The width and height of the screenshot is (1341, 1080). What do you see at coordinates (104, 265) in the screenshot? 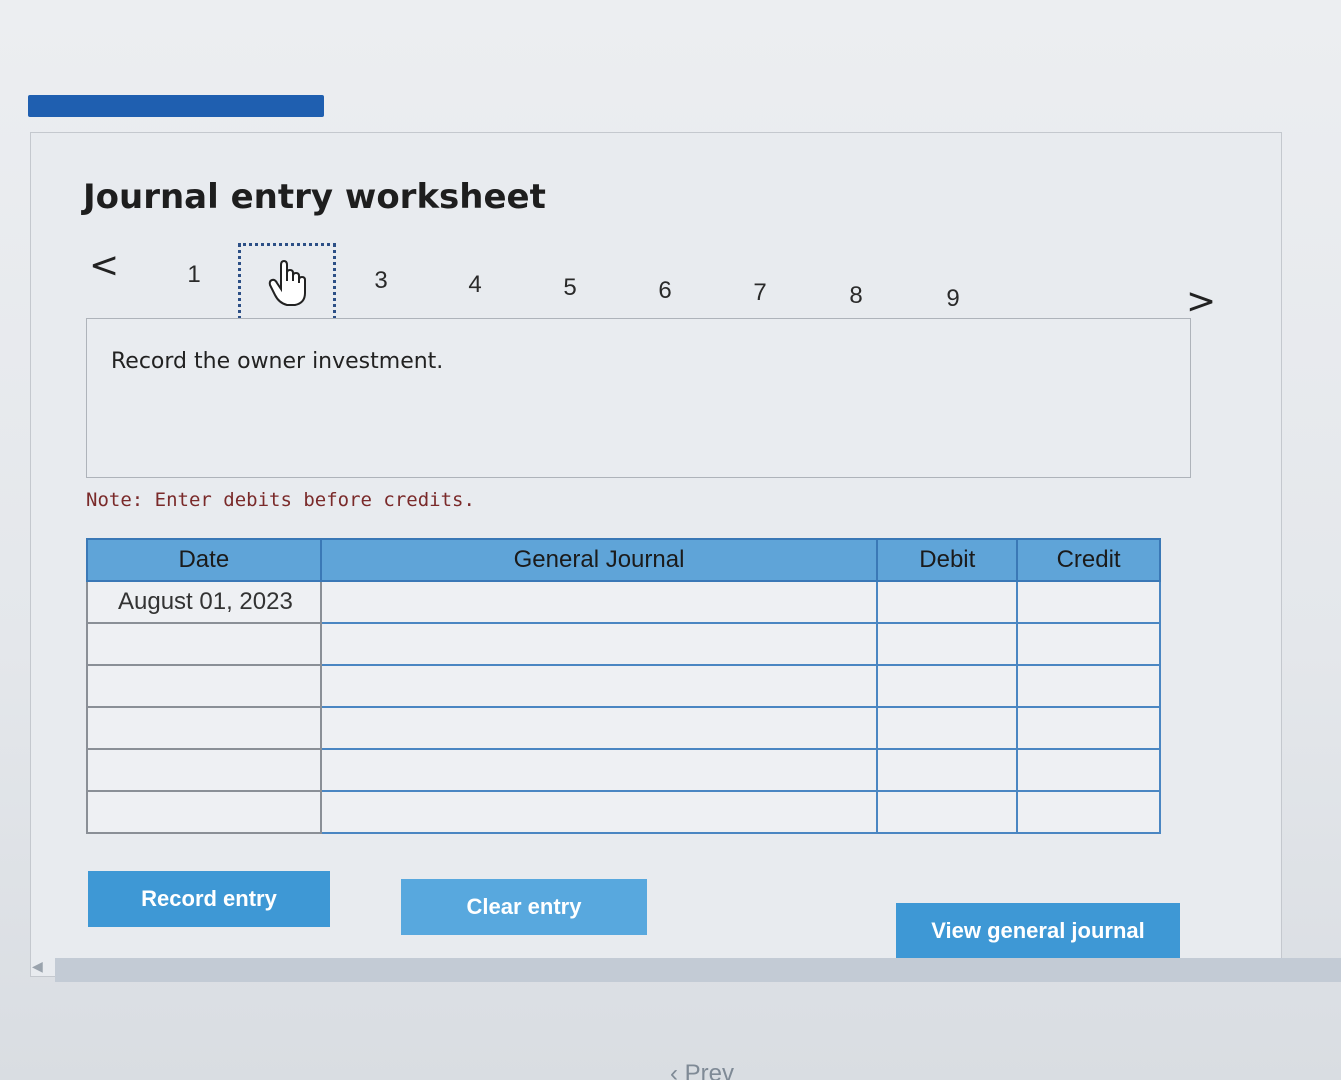
I see `prev-step-button: <` at bounding box center [104, 265].